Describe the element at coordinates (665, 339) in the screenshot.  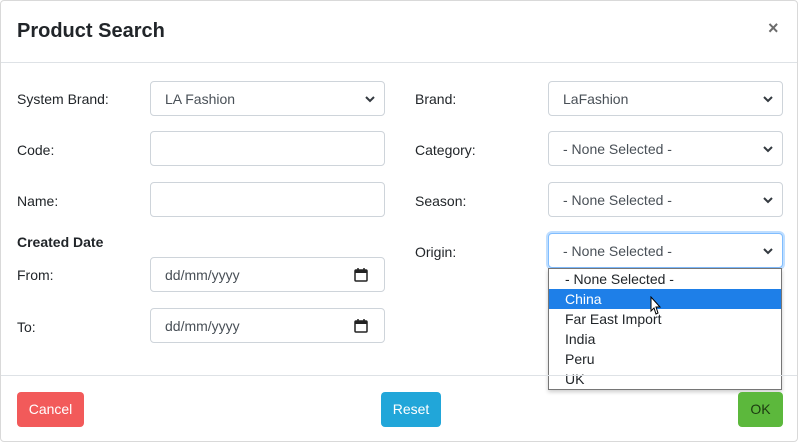
I see `dropdown-option: India` at that location.